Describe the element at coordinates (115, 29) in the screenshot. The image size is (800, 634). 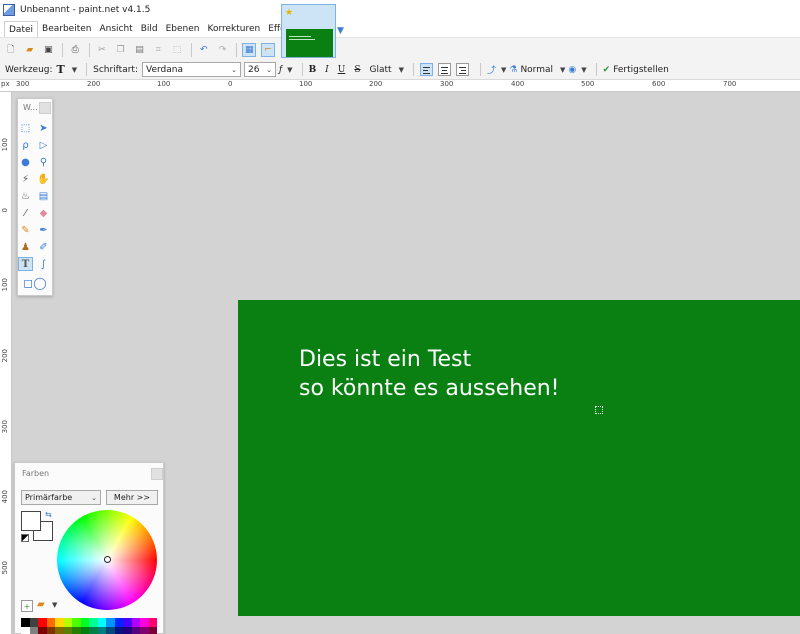
I see `menu-ansicht: Ansicht` at that location.